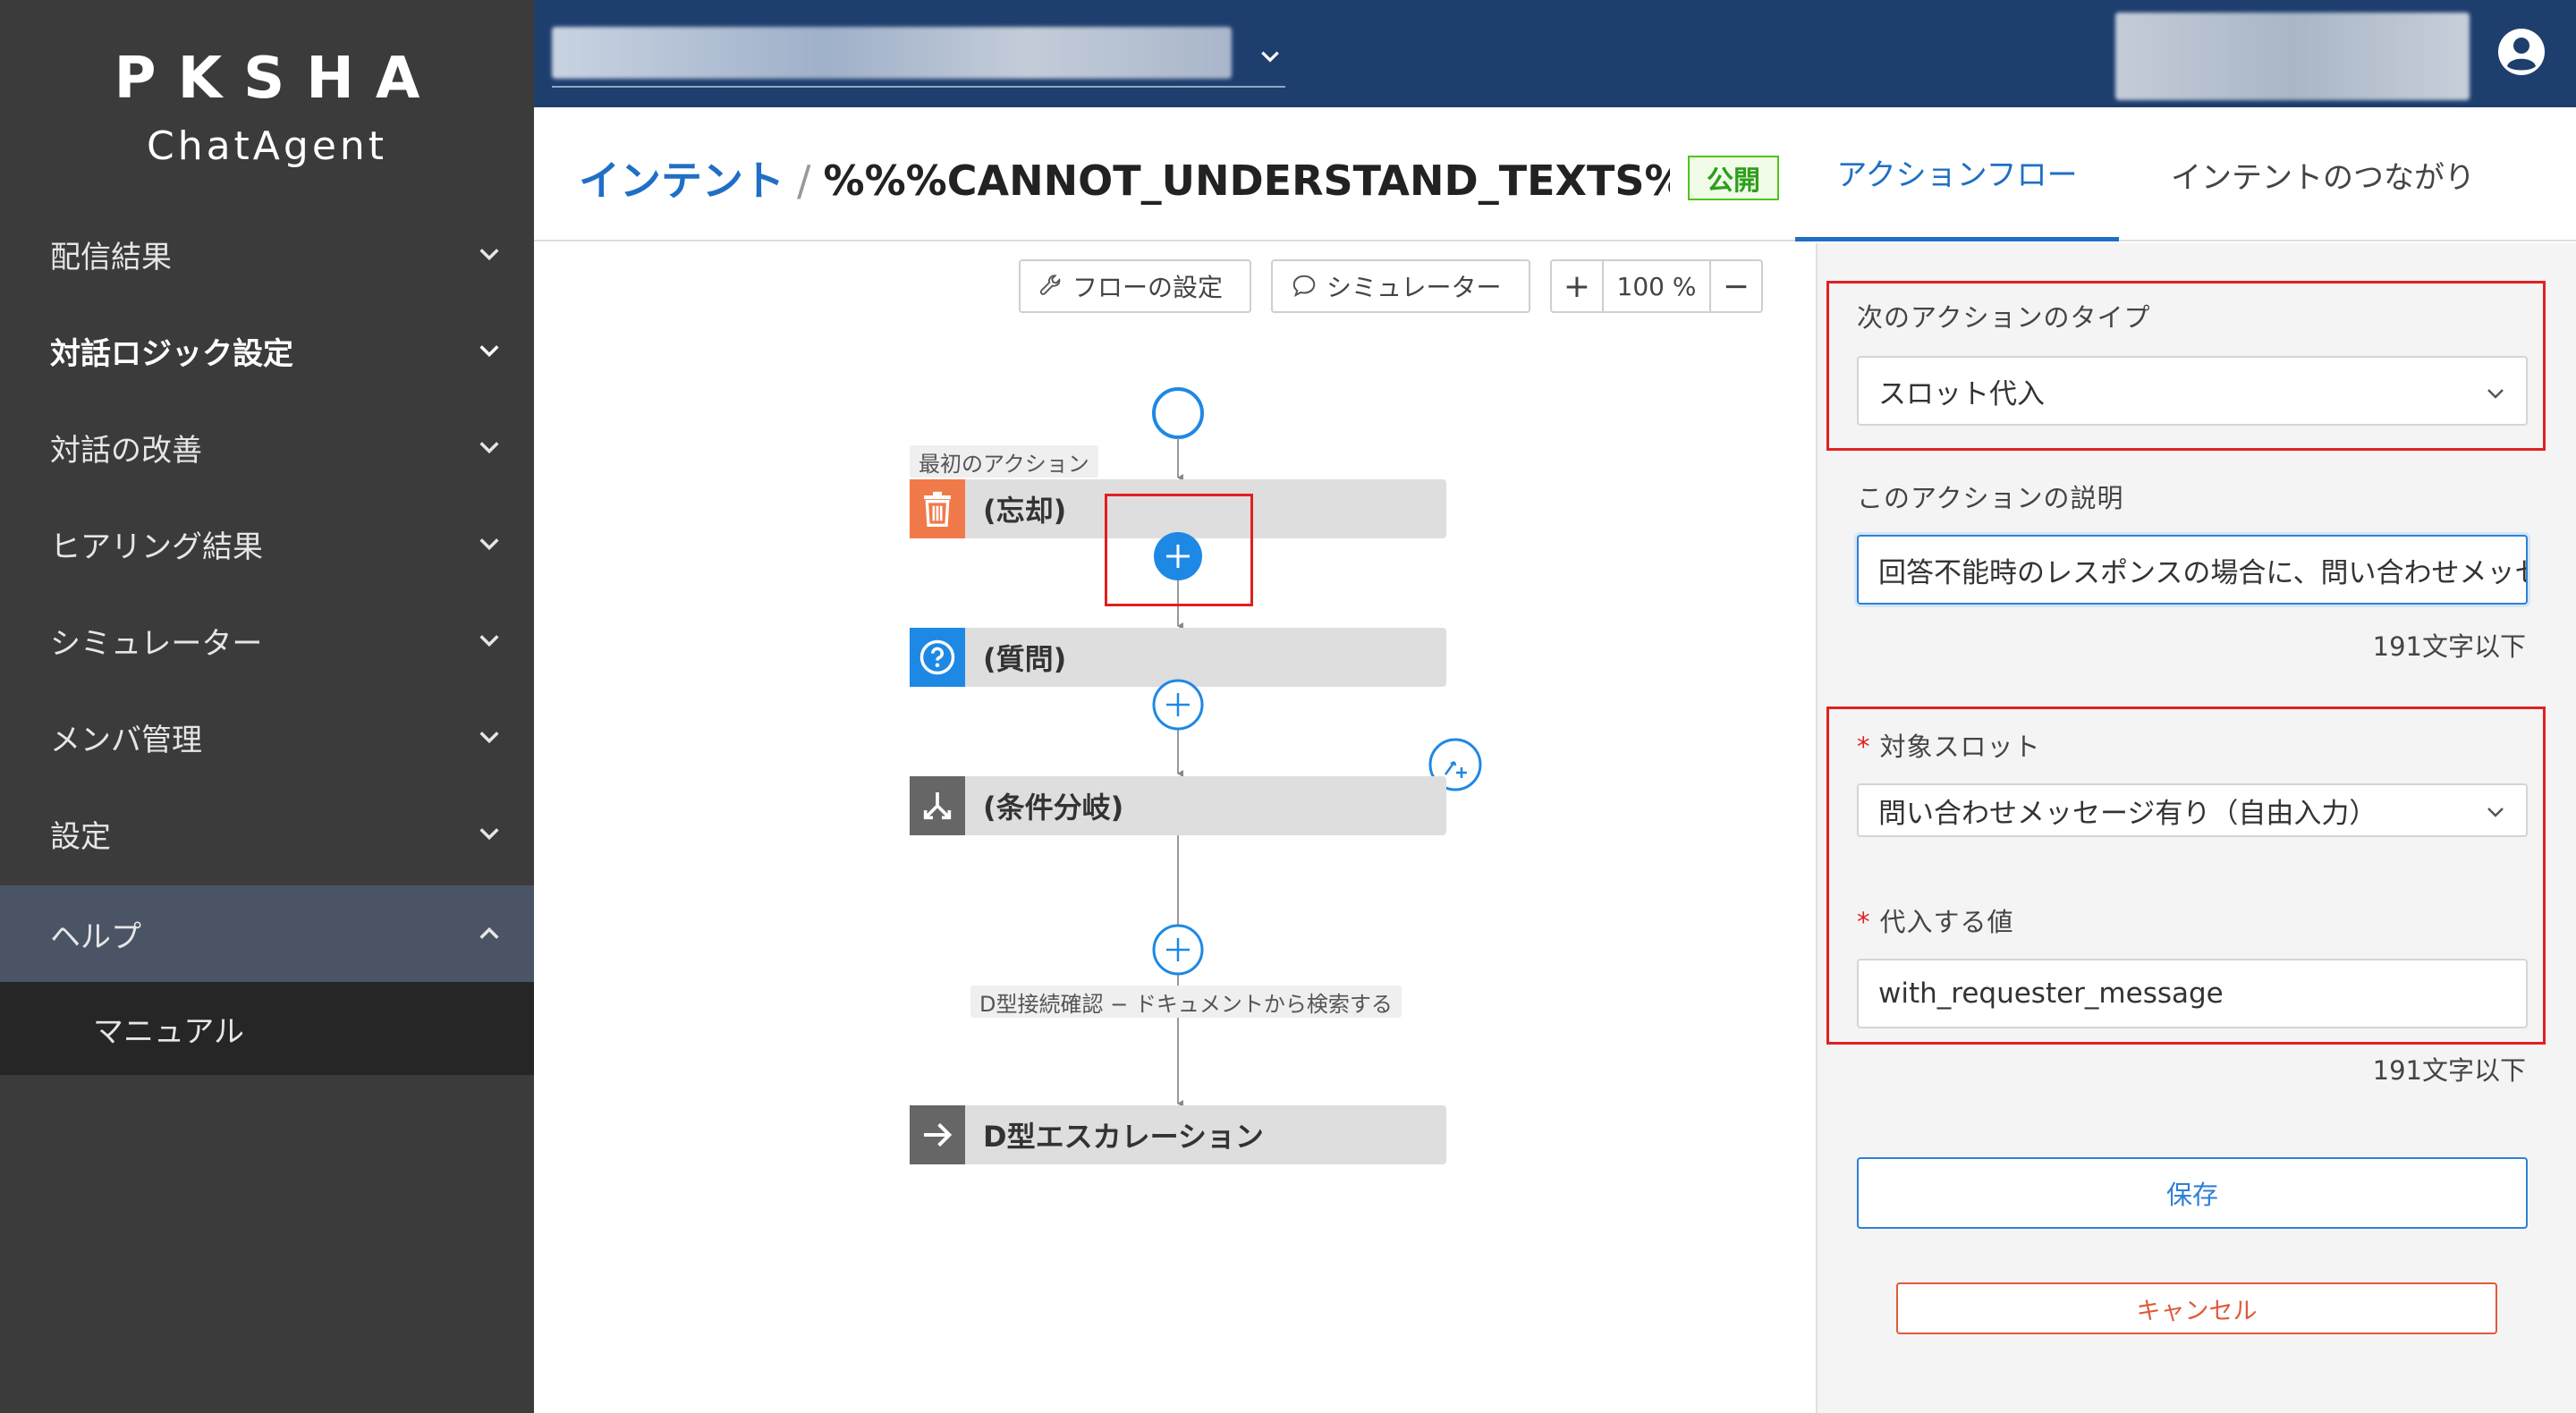 The width and height of the screenshot is (2576, 1413). I want to click on sidebar-item-label: 配信結果, so click(111, 257).